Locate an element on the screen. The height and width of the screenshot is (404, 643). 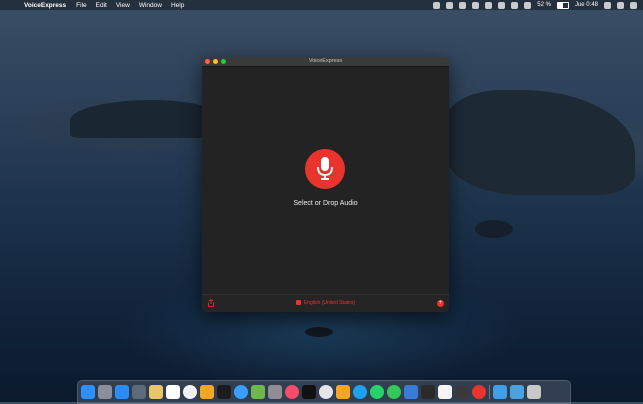
microphone-icon is located at coordinates (325, 168).